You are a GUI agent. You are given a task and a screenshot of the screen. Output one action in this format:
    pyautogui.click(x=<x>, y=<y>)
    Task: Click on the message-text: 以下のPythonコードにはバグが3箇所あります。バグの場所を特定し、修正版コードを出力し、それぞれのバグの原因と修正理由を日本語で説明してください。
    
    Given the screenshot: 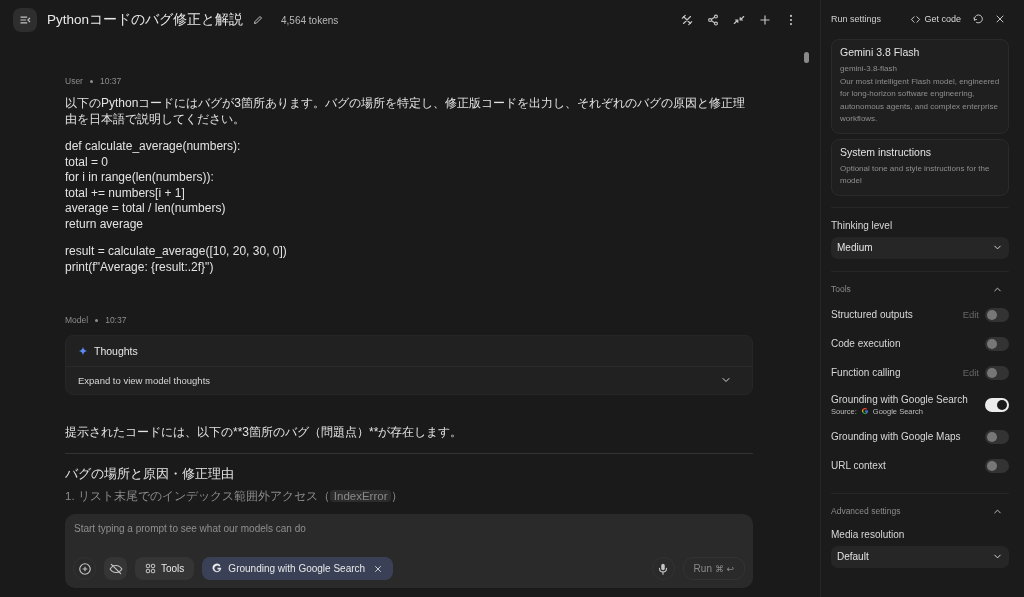 What is the action you would take?
    pyautogui.click(x=406, y=111)
    